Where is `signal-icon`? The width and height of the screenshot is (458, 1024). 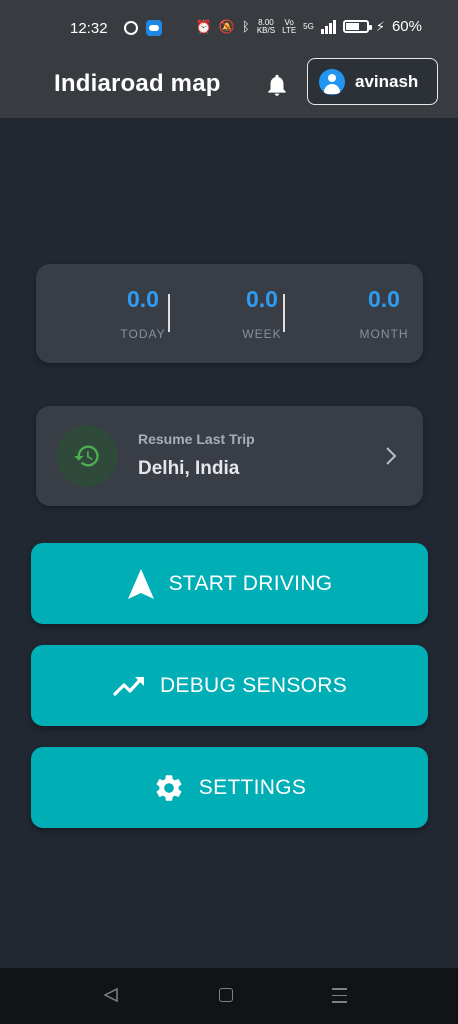 signal-icon is located at coordinates (328, 26).